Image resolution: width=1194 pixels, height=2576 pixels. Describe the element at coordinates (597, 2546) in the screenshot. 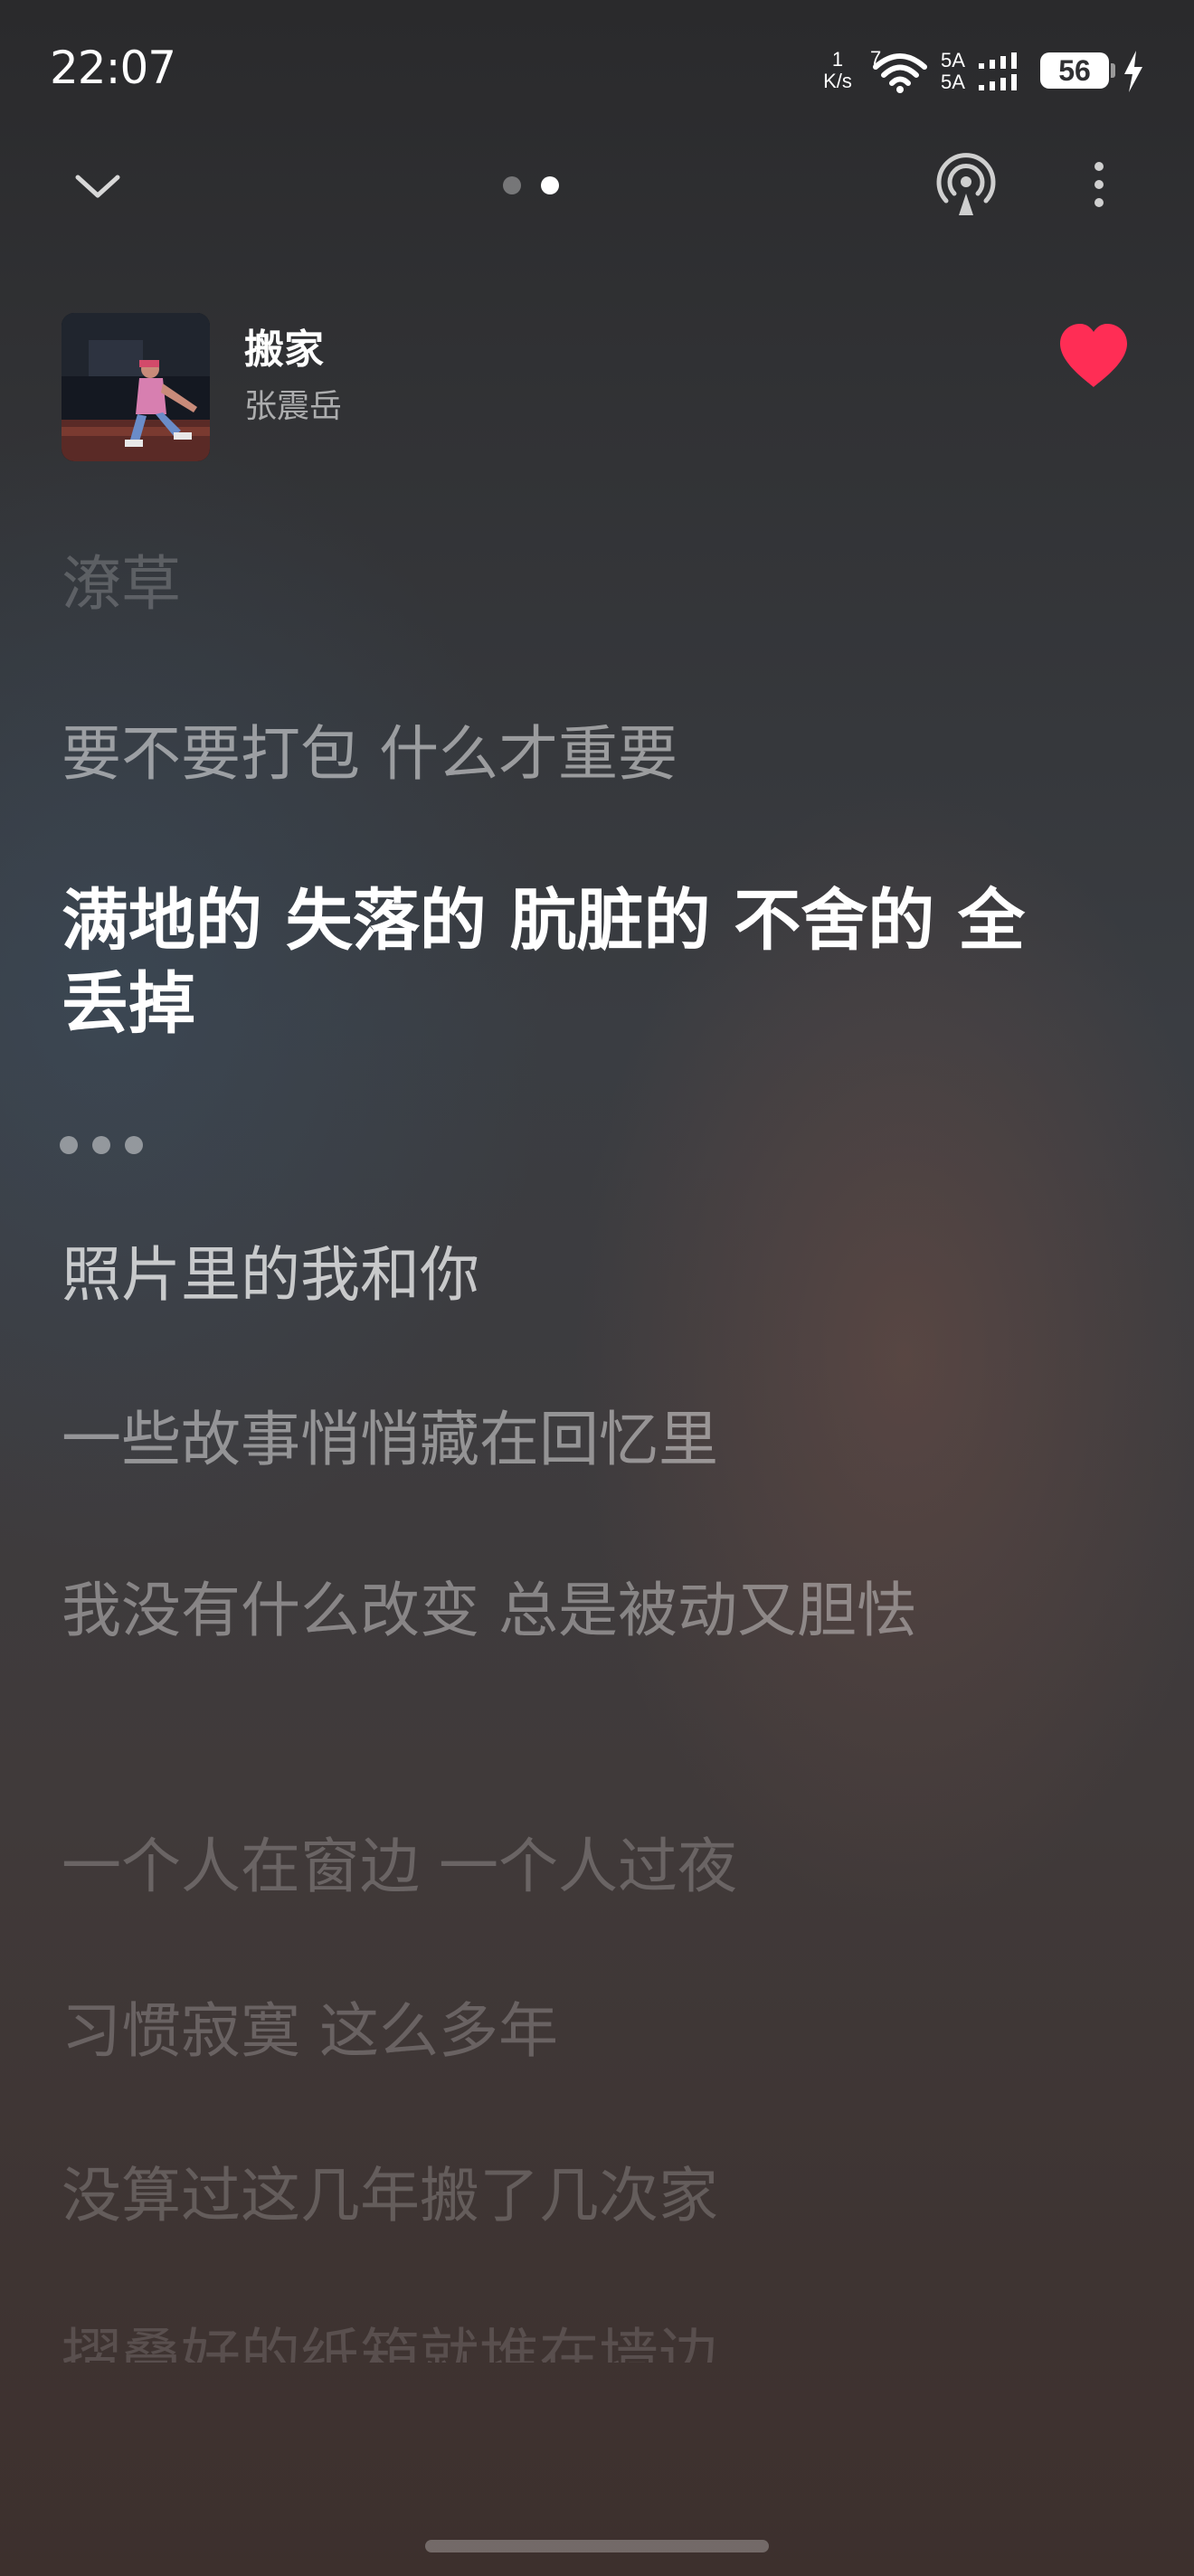

I see `home-indicator` at that location.